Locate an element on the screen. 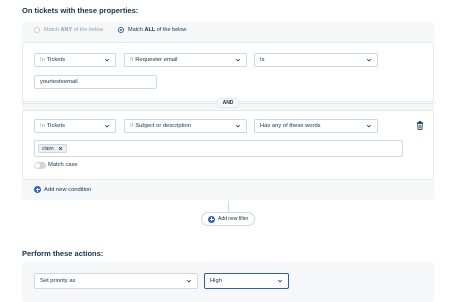  priority-select: High is located at coordinates (246, 281).